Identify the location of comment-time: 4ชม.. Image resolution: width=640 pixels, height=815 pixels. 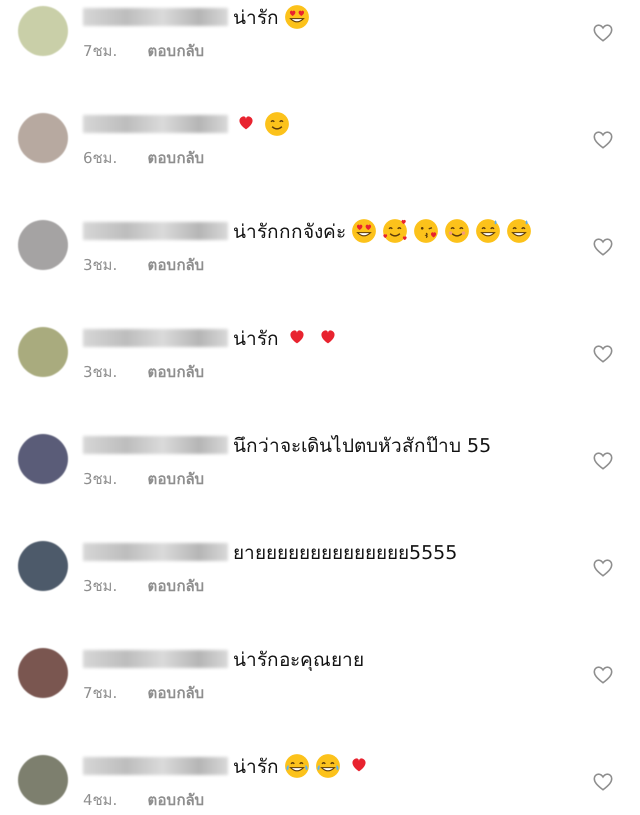
(100, 800).